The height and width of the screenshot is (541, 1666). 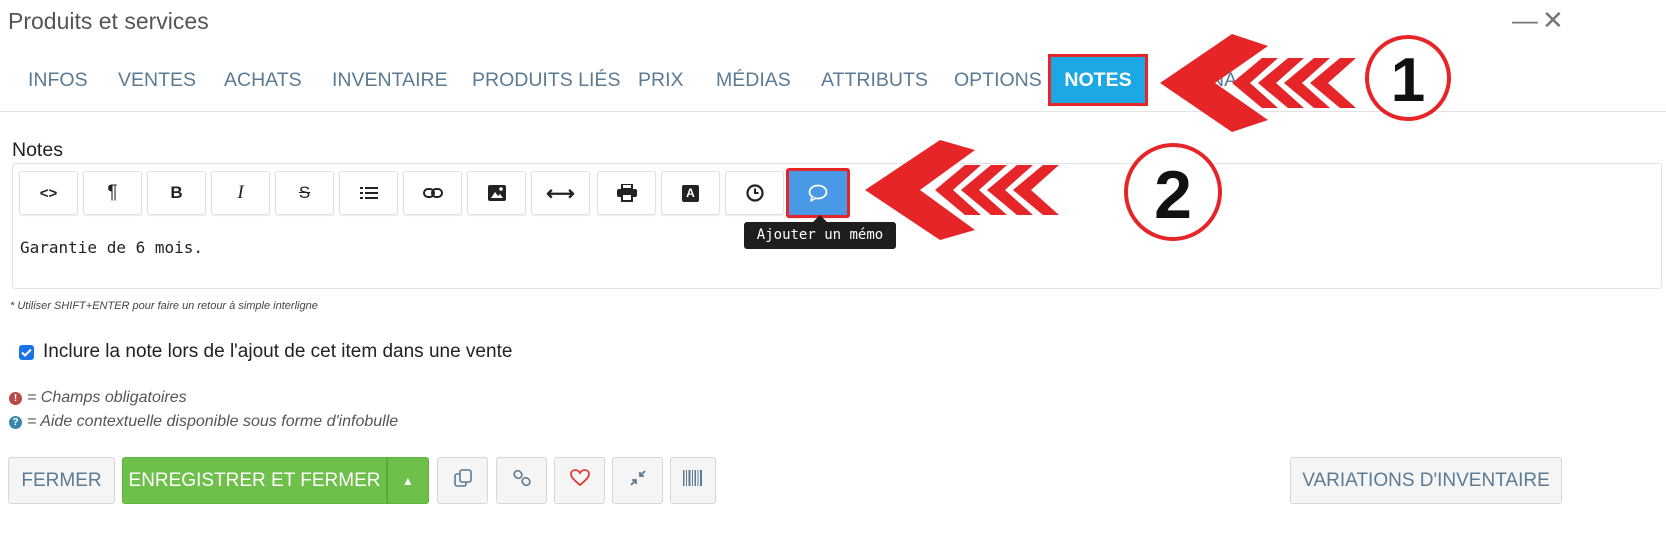 I want to click on inventory-variations-button: VARIATIONS D'INVENTAIRE, so click(x=1426, y=480).